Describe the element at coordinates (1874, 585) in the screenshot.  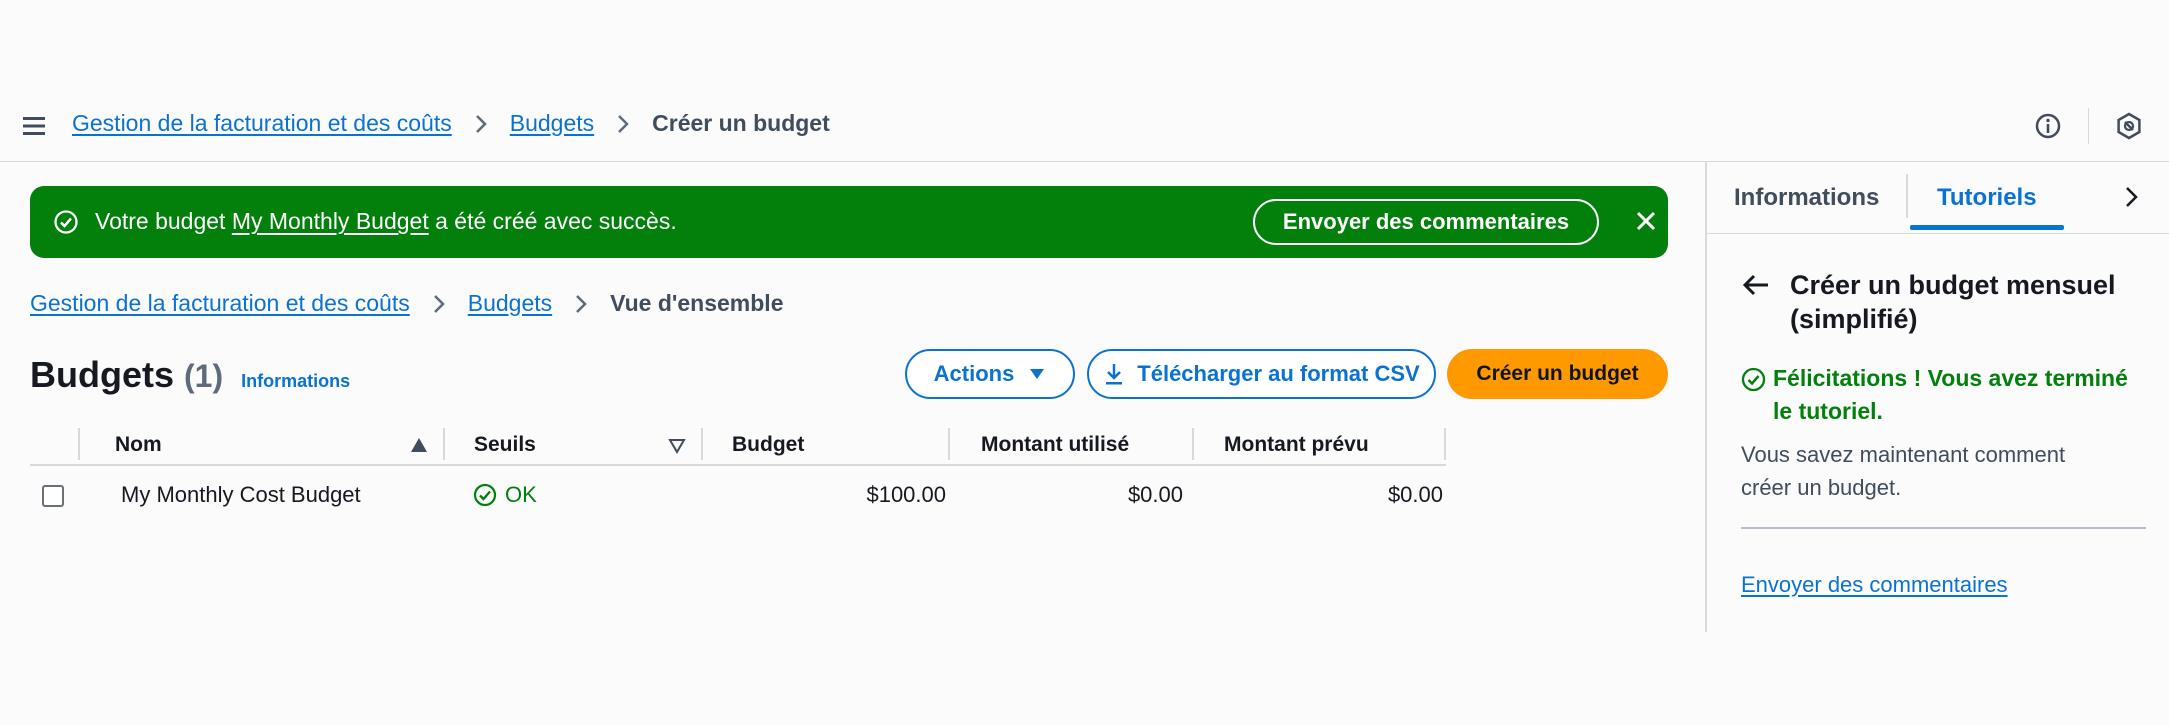
I see `send-feedback-link: Envoyer des commentaires` at that location.